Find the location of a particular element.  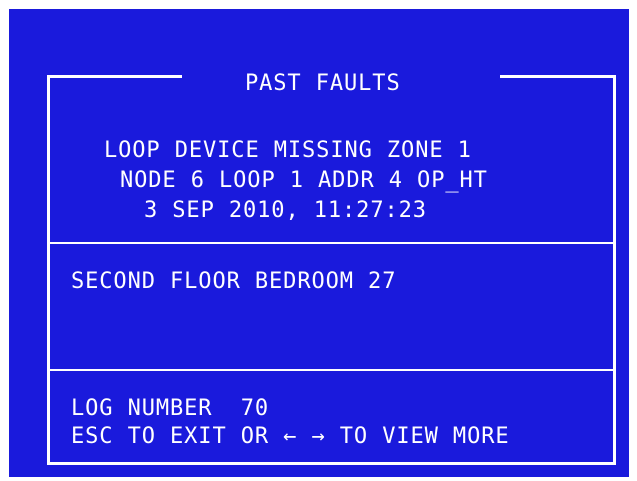

page-title: PAST FAULTS is located at coordinates (323, 83).